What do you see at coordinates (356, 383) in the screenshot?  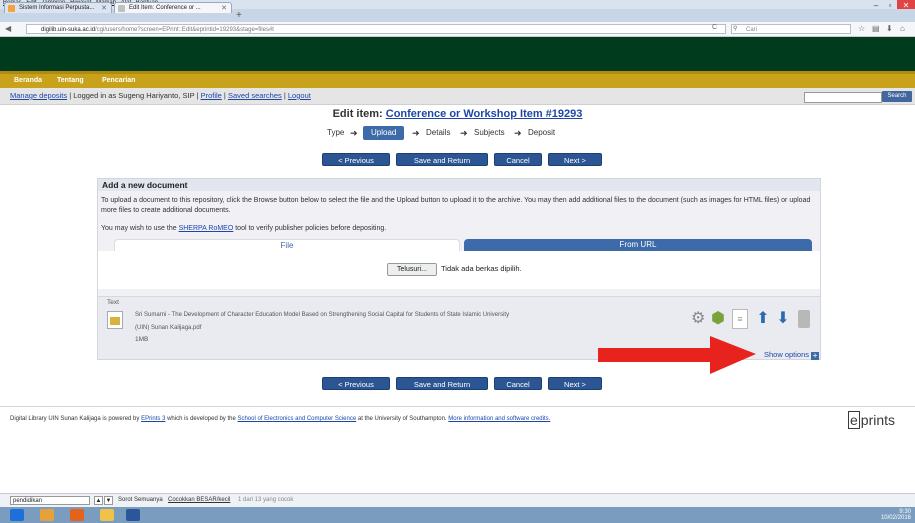 I see `previous-button-bottom: < Previous` at bounding box center [356, 383].